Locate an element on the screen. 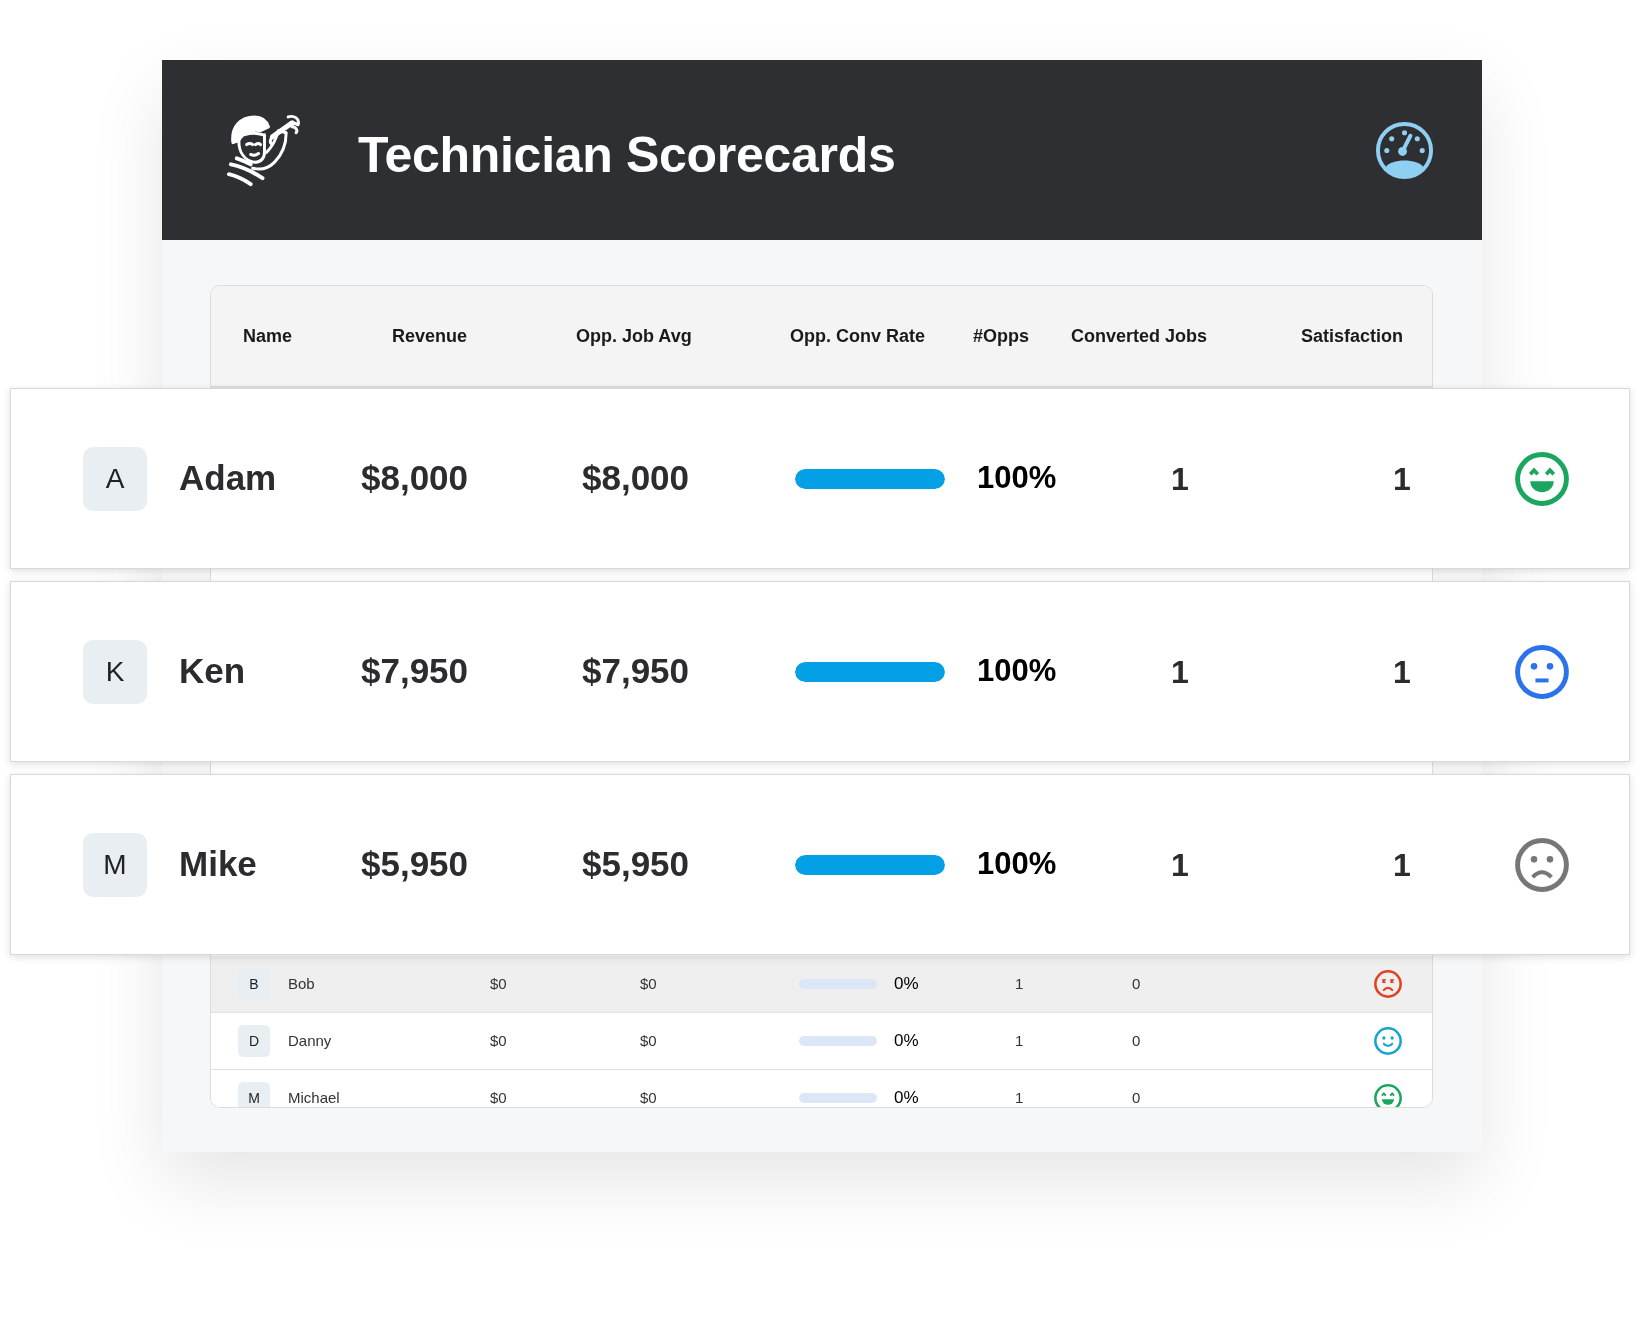 The image size is (1642, 1332). technician-name: Bob is located at coordinates (302, 983).